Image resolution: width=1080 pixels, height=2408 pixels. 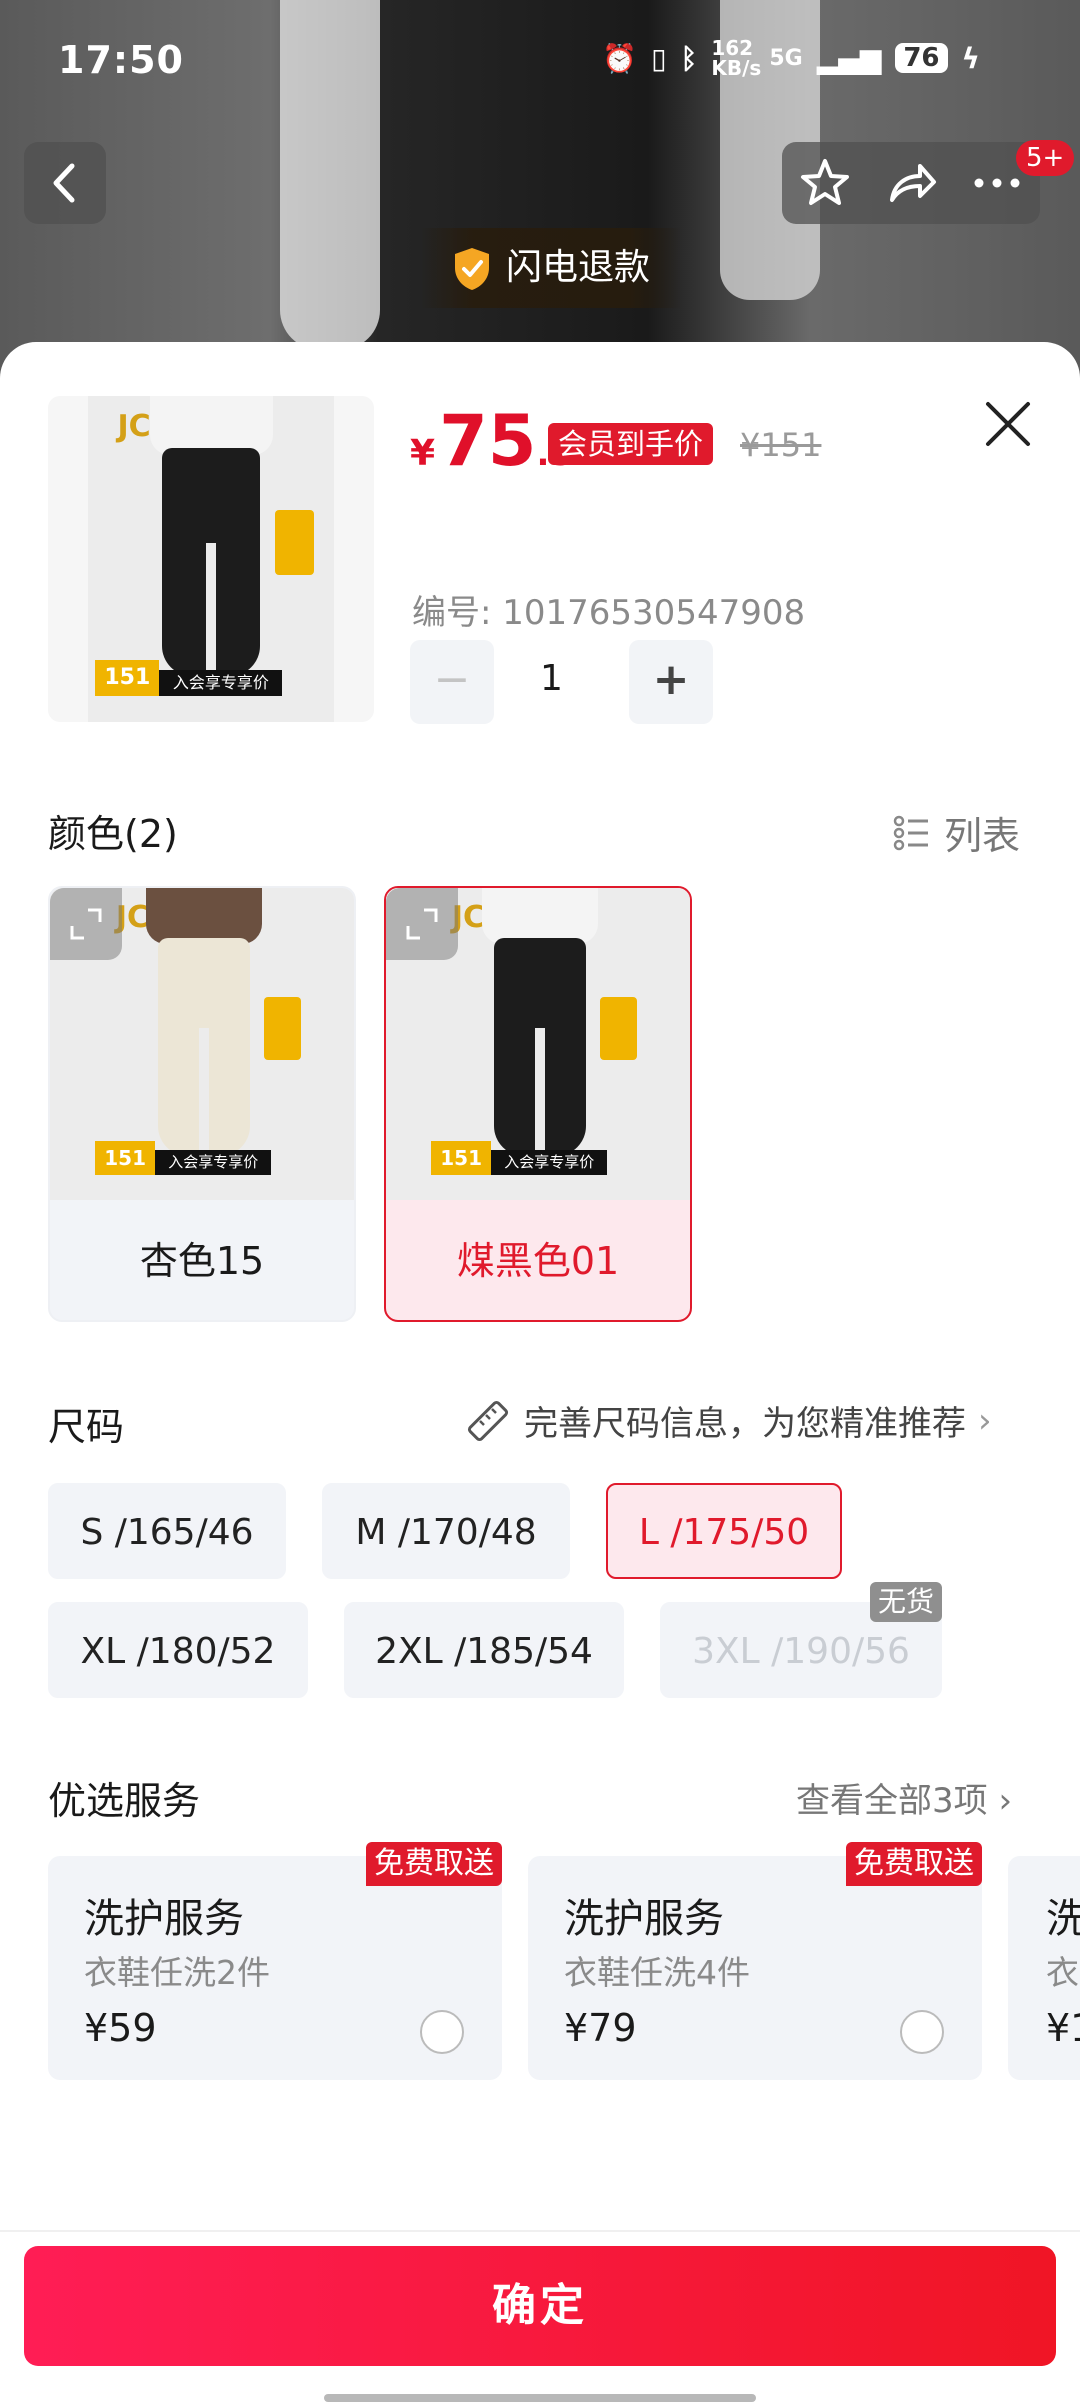 I want to click on refund-label: 闪电退款, so click(x=577, y=267).